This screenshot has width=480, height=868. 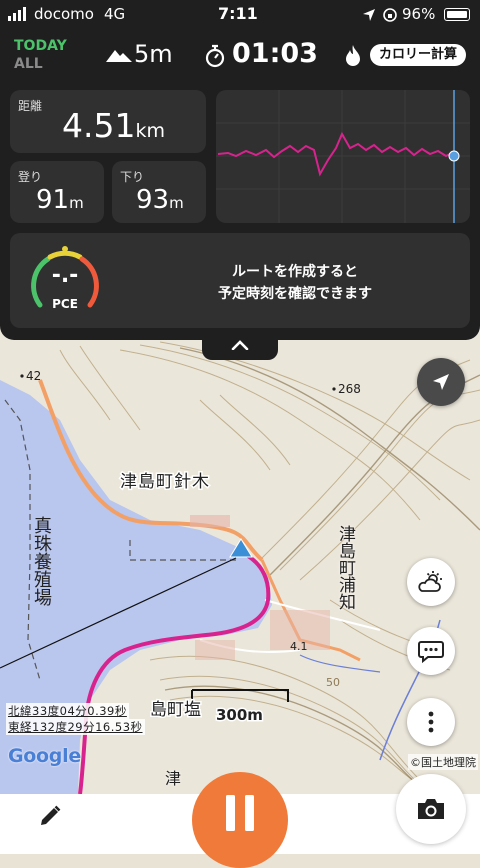 What do you see at coordinates (76, 203) in the screenshot?
I see `ascent-unit: m` at bounding box center [76, 203].